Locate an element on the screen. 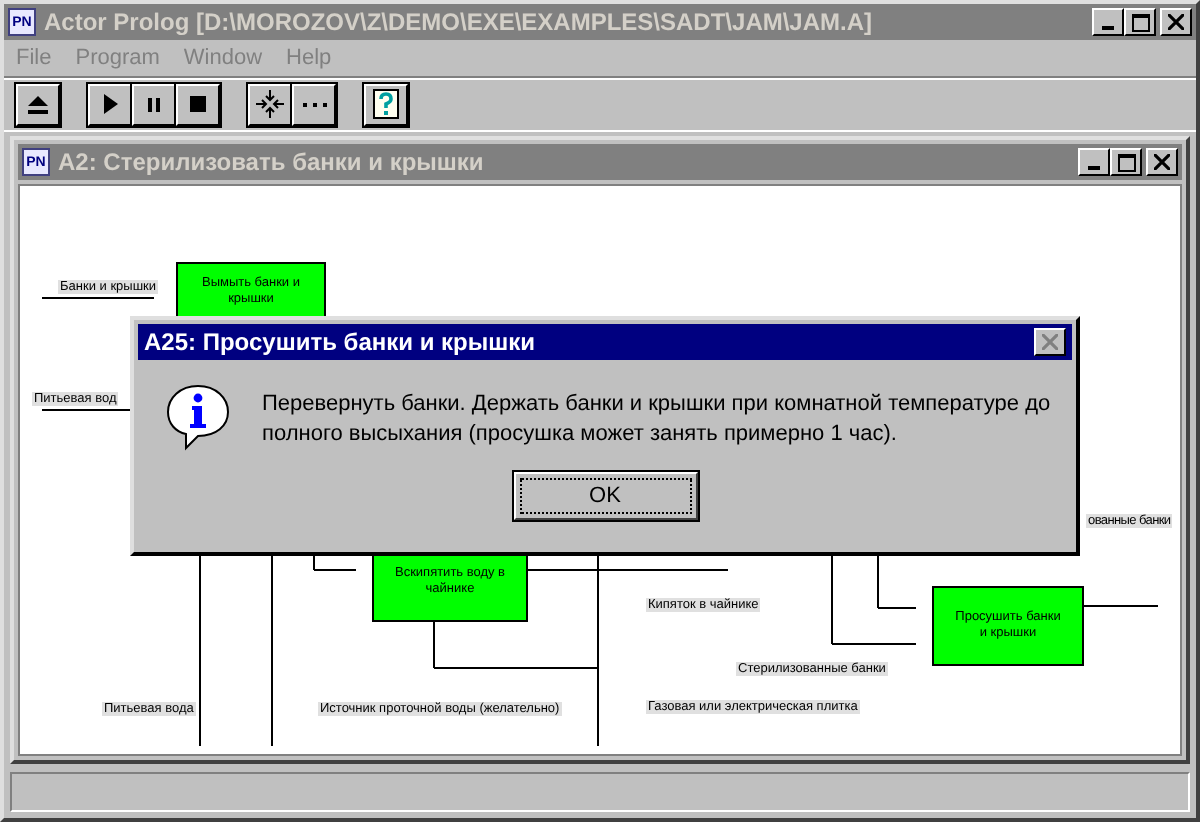  help-button is located at coordinates (386, 104).